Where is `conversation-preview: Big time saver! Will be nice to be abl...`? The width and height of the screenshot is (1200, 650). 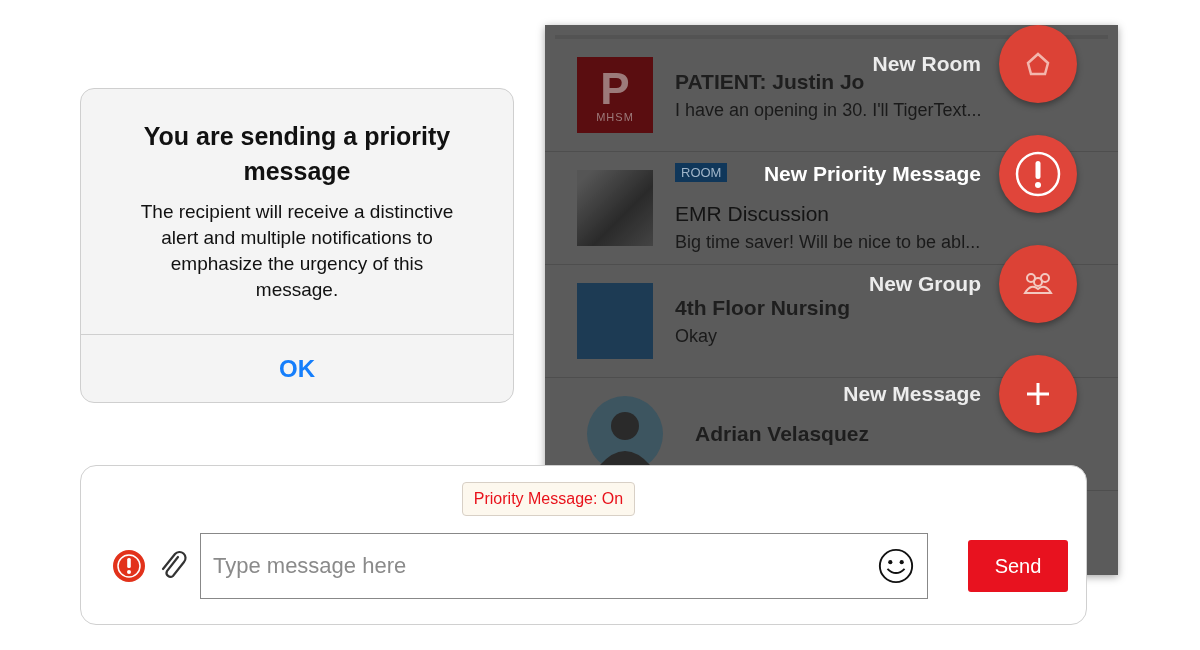
conversation-preview: Big time saver! Will be nice to be abl... is located at coordinates (828, 242).